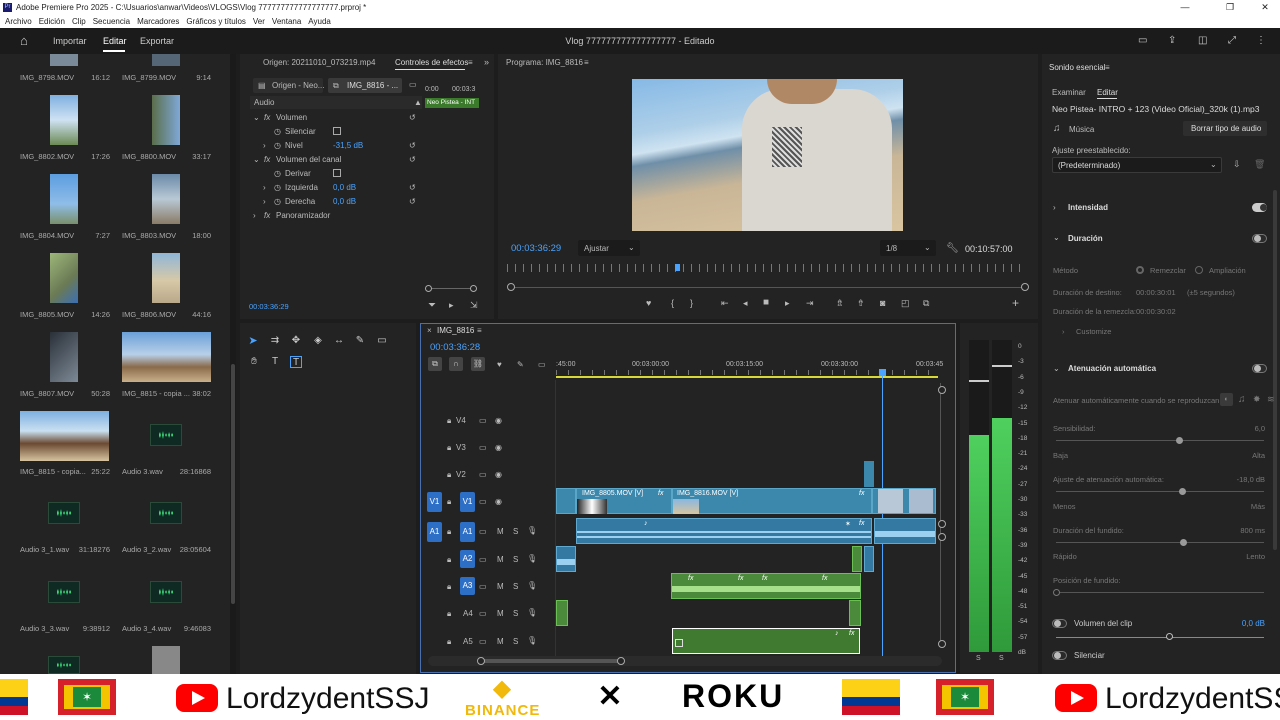  Describe the element at coordinates (1059, 623) in the screenshot. I see `clip-volume-toggle` at that location.